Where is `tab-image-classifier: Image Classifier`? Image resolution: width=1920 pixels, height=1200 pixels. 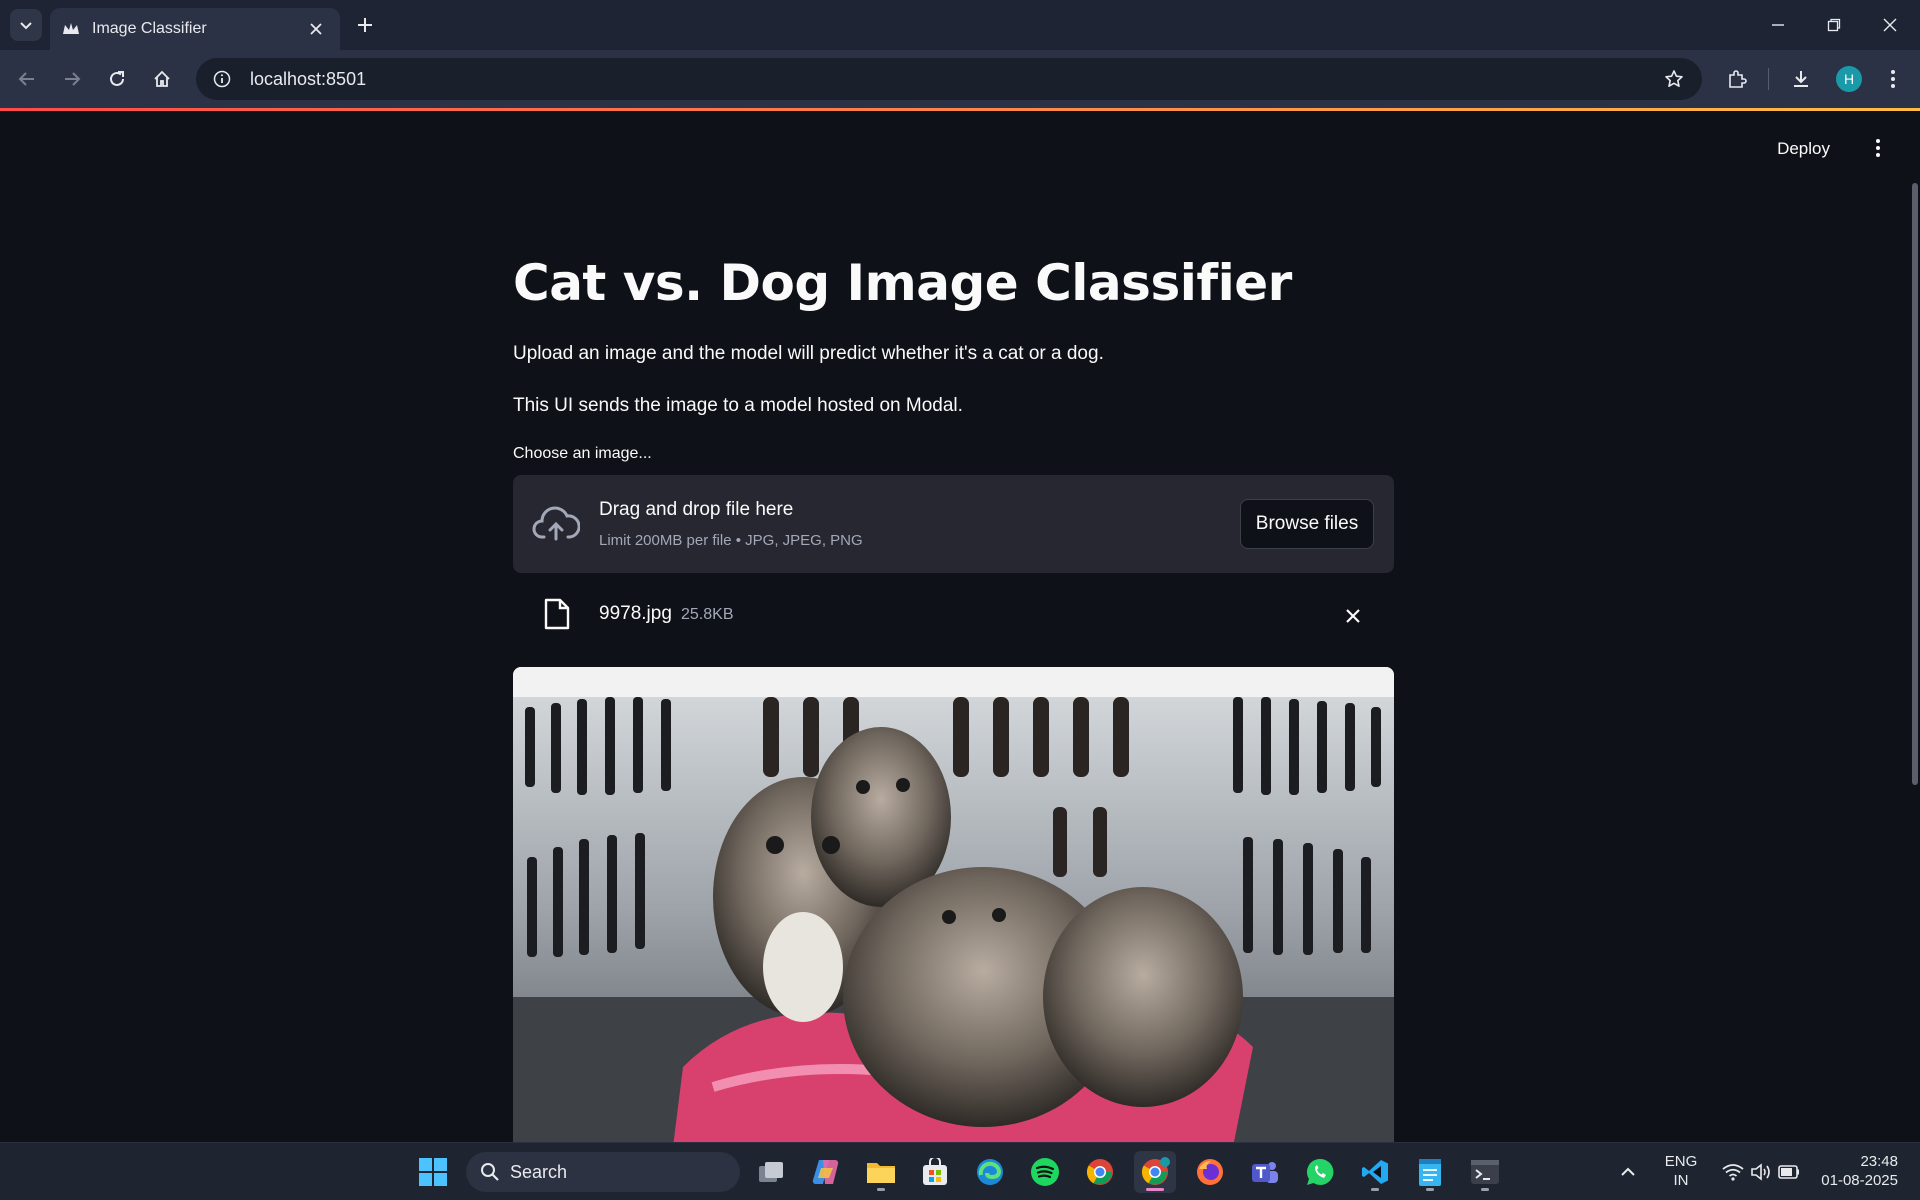
tab-image-classifier: Image Classifier is located at coordinates (195, 29).